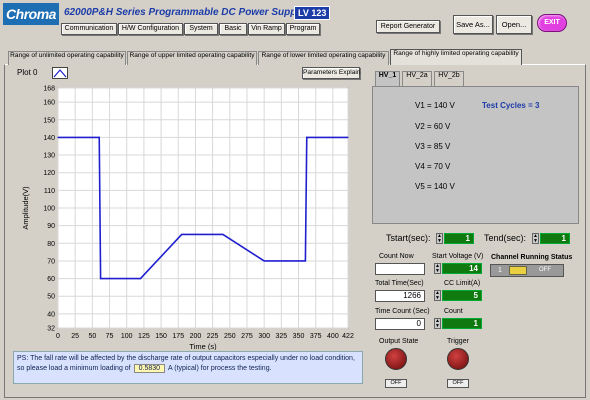 The height and width of the screenshot is (400, 590). I want to click on y-tick-label: 60, so click(51, 279).